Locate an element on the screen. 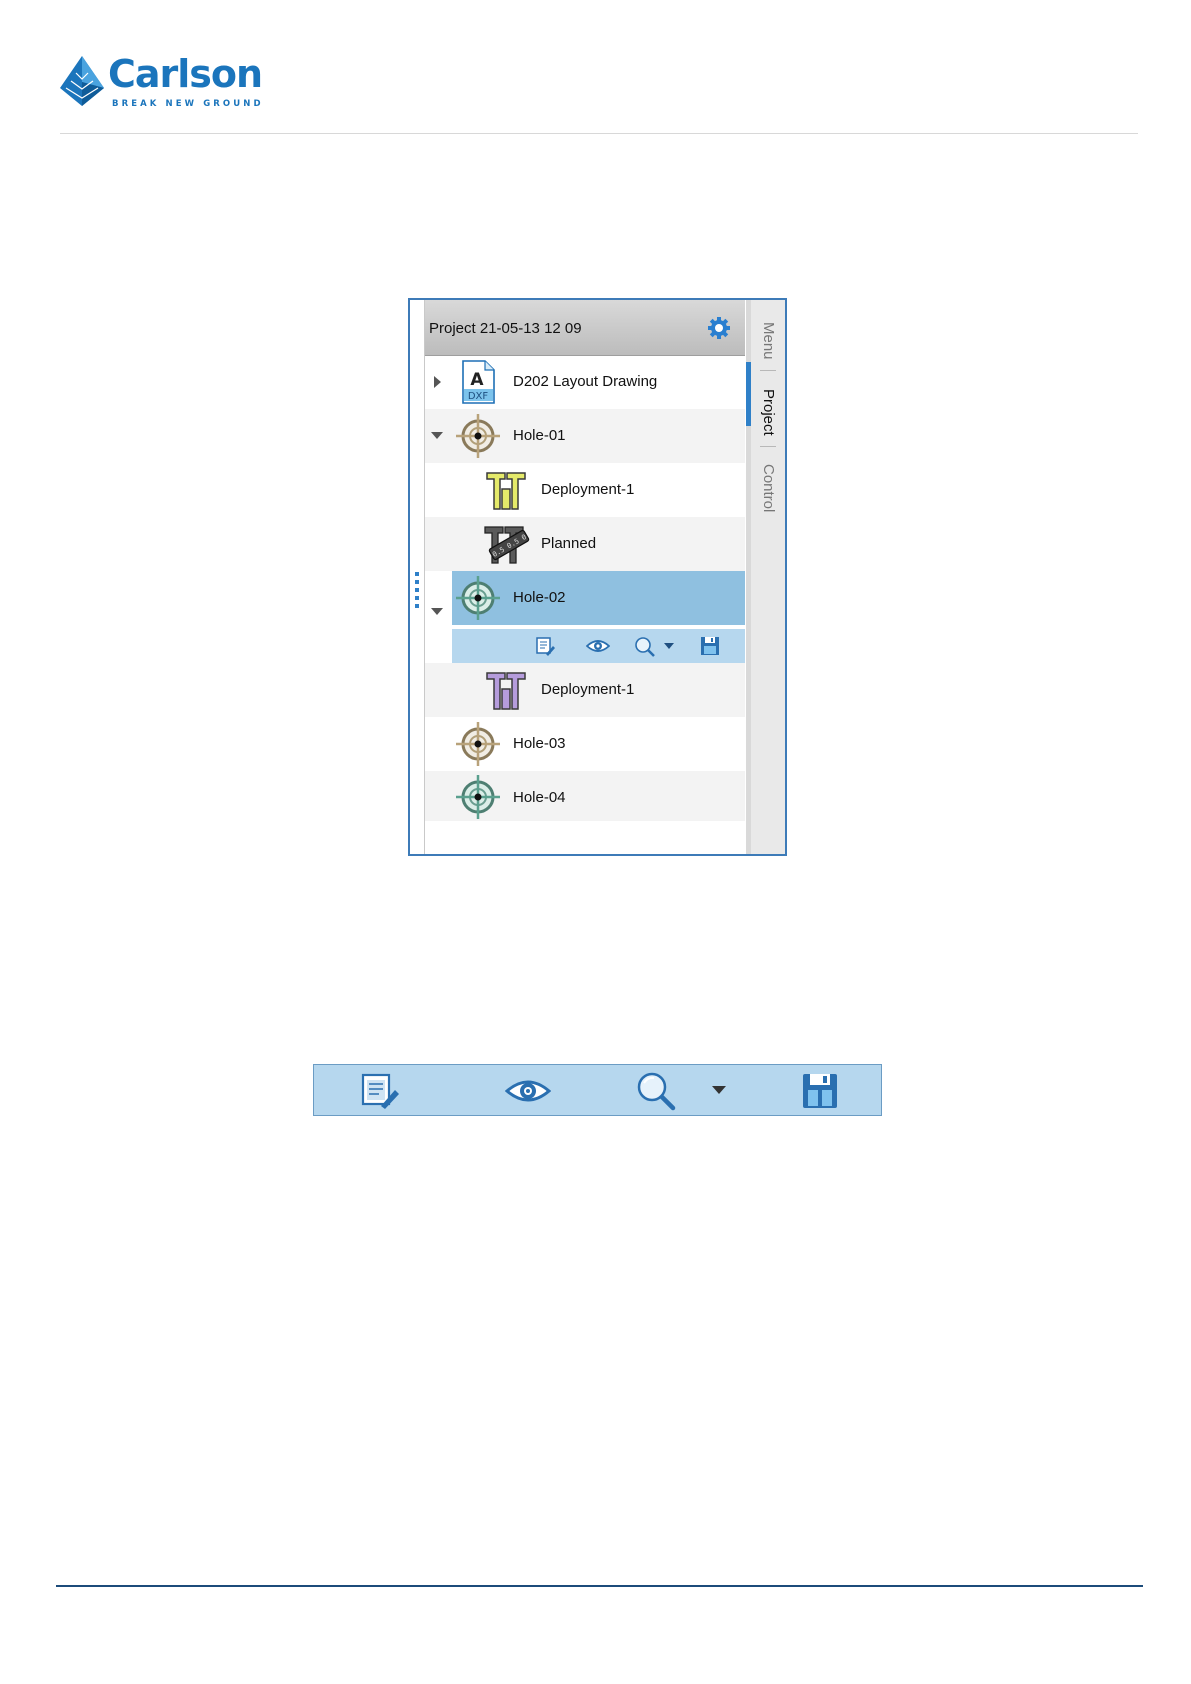 Image resolution: width=1191 pixels, height=1684 pixels. logo-wordmark: Carlson is located at coordinates (185, 74).